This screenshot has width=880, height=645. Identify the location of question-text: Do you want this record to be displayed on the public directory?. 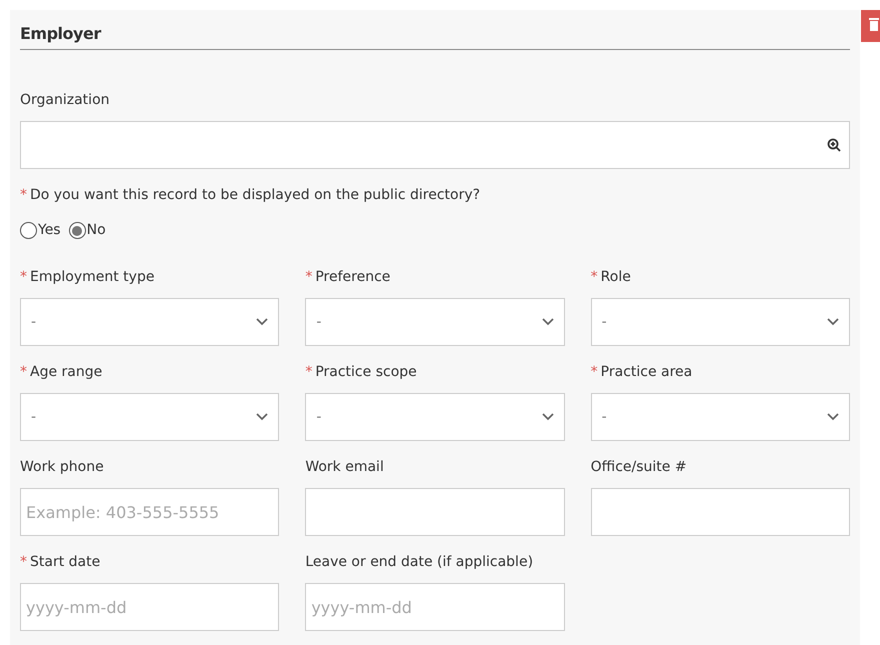
(255, 195).